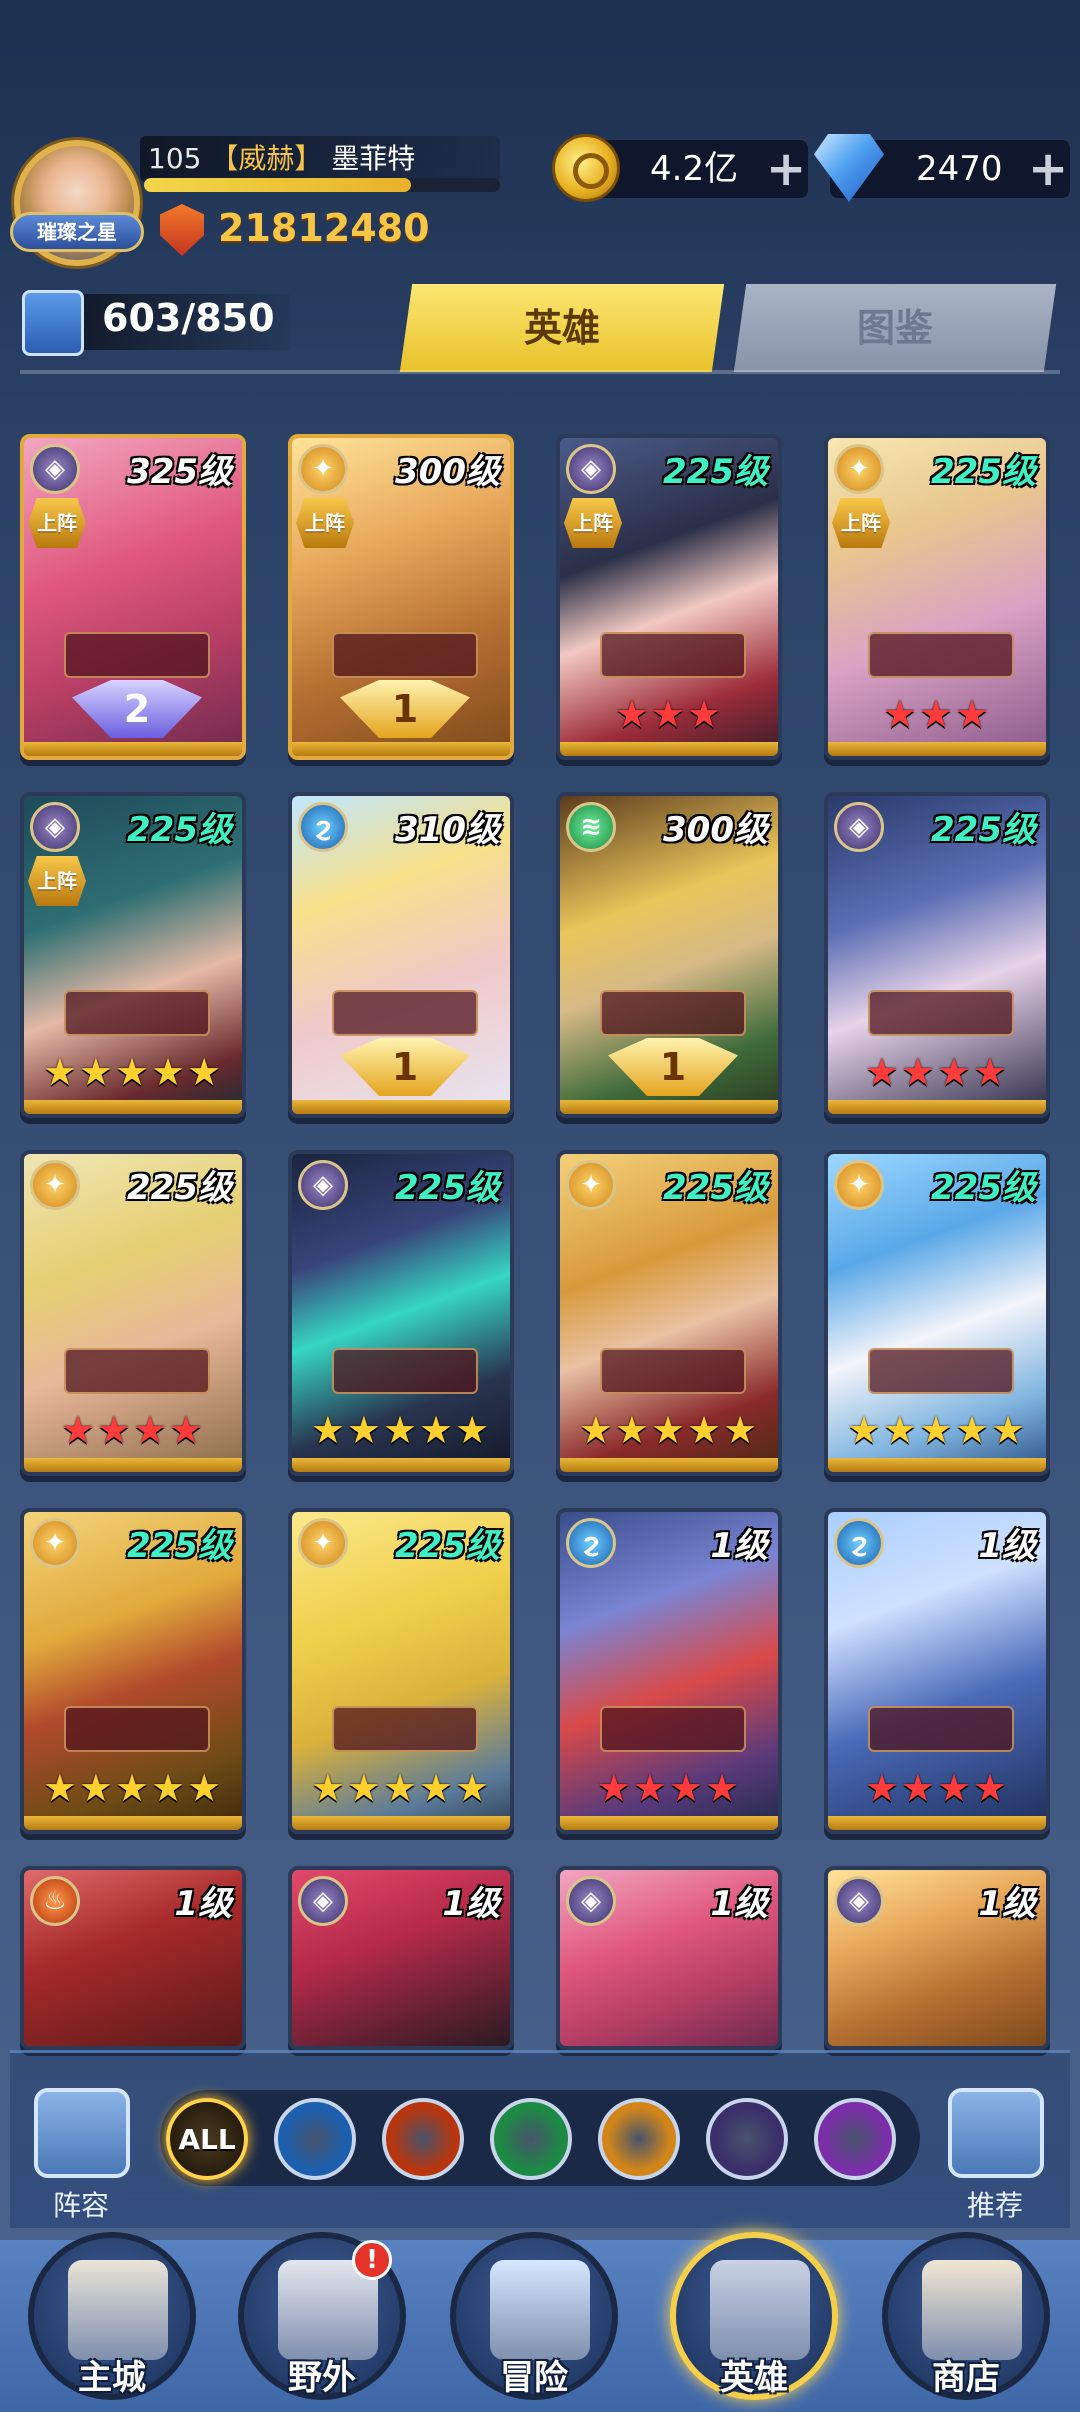 The image size is (1080, 2412). What do you see at coordinates (639, 2139) in the screenshot?
I see `filter-light-button` at bounding box center [639, 2139].